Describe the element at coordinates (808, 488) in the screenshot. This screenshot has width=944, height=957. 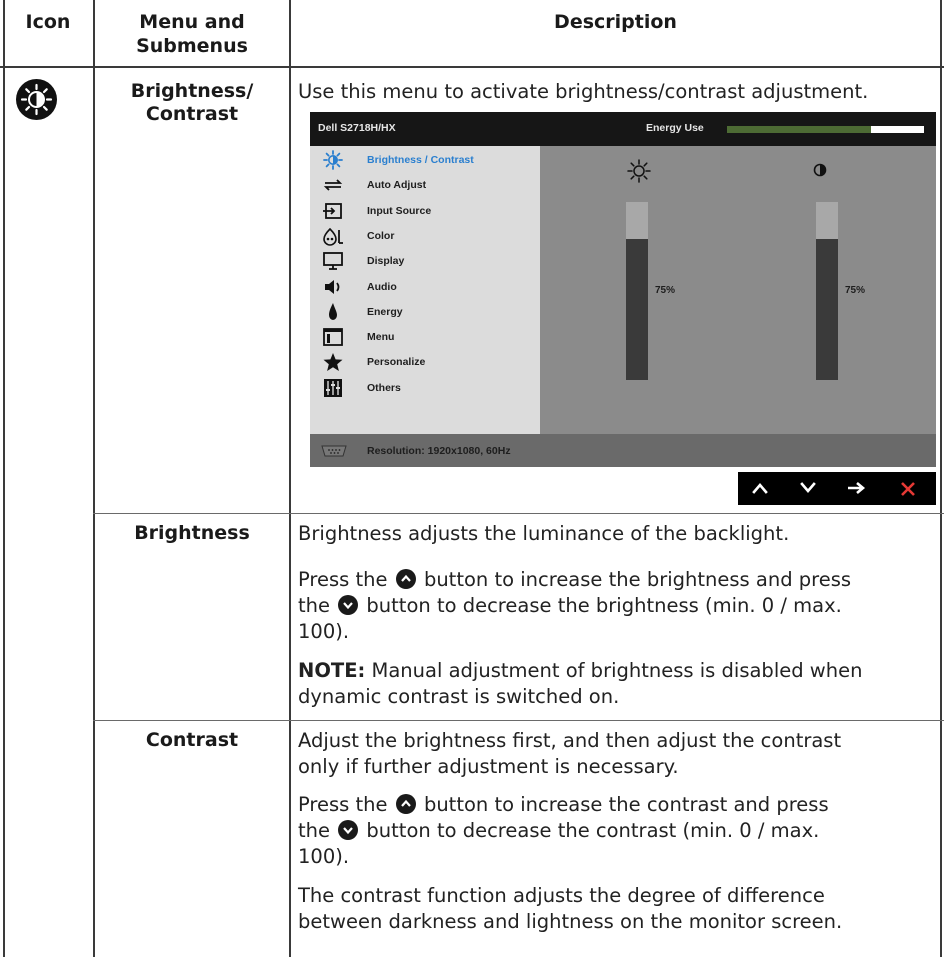
I see `osd-down-button` at that location.